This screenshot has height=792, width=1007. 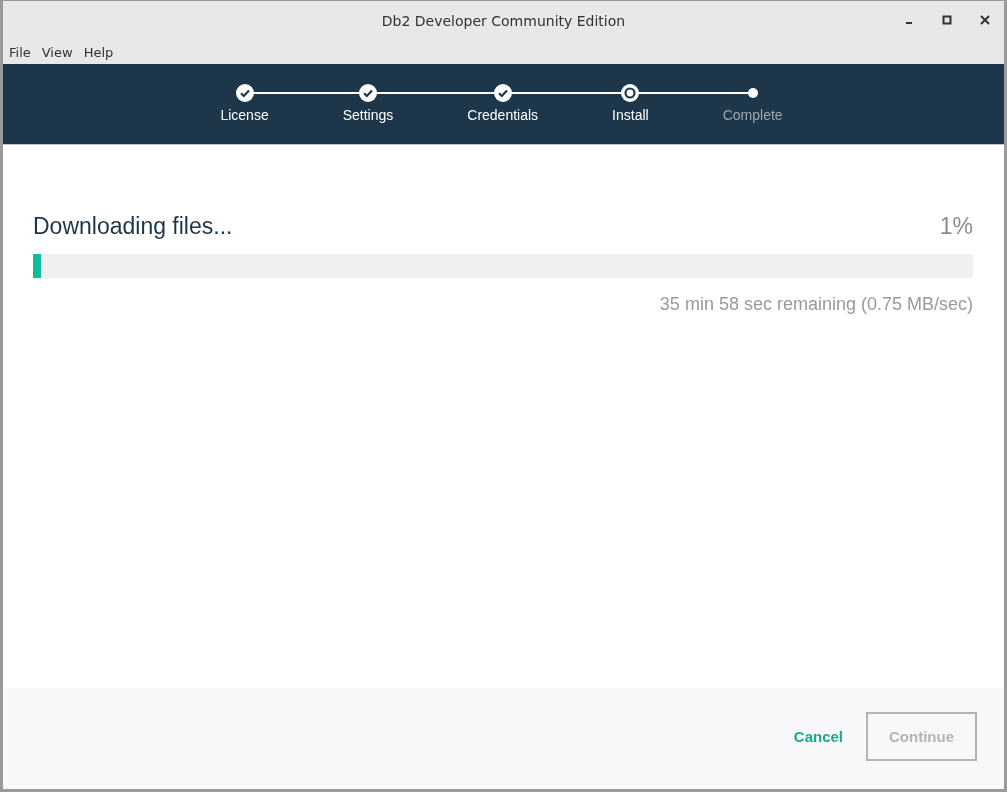 I want to click on step-label: Credentials, so click(x=503, y=115).